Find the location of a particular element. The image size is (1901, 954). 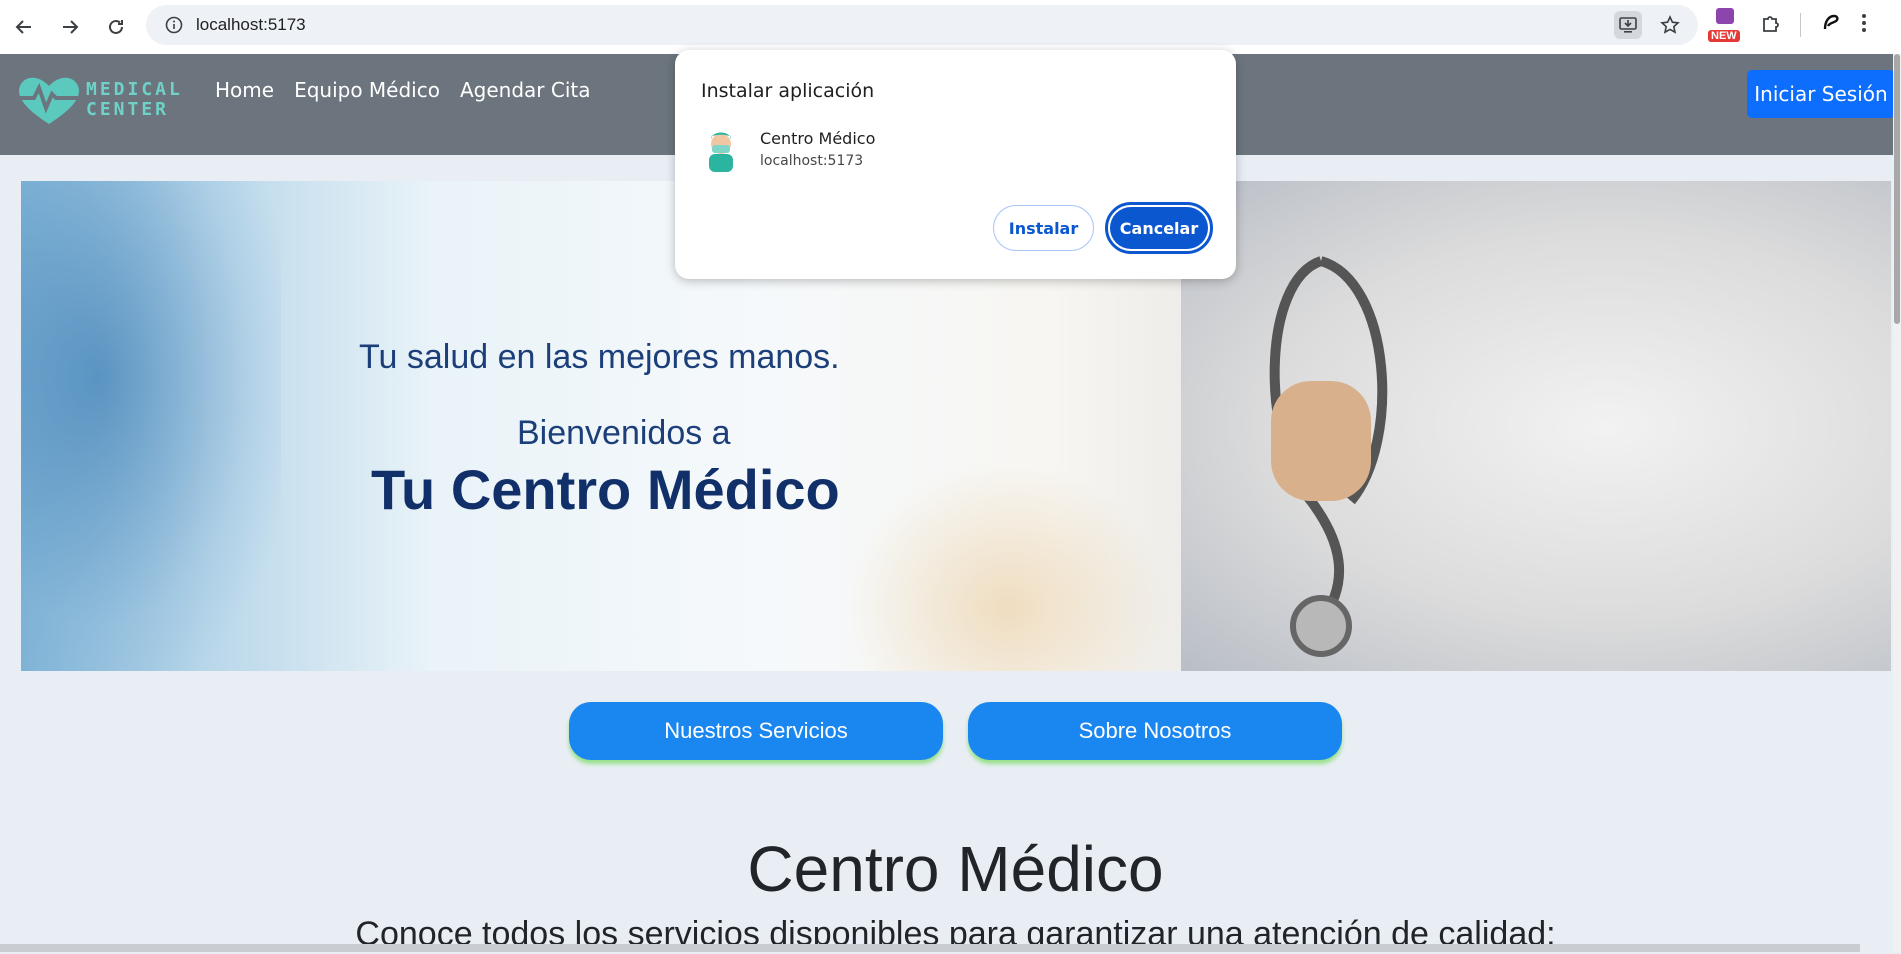

install-button: Instalar is located at coordinates (1043, 228).